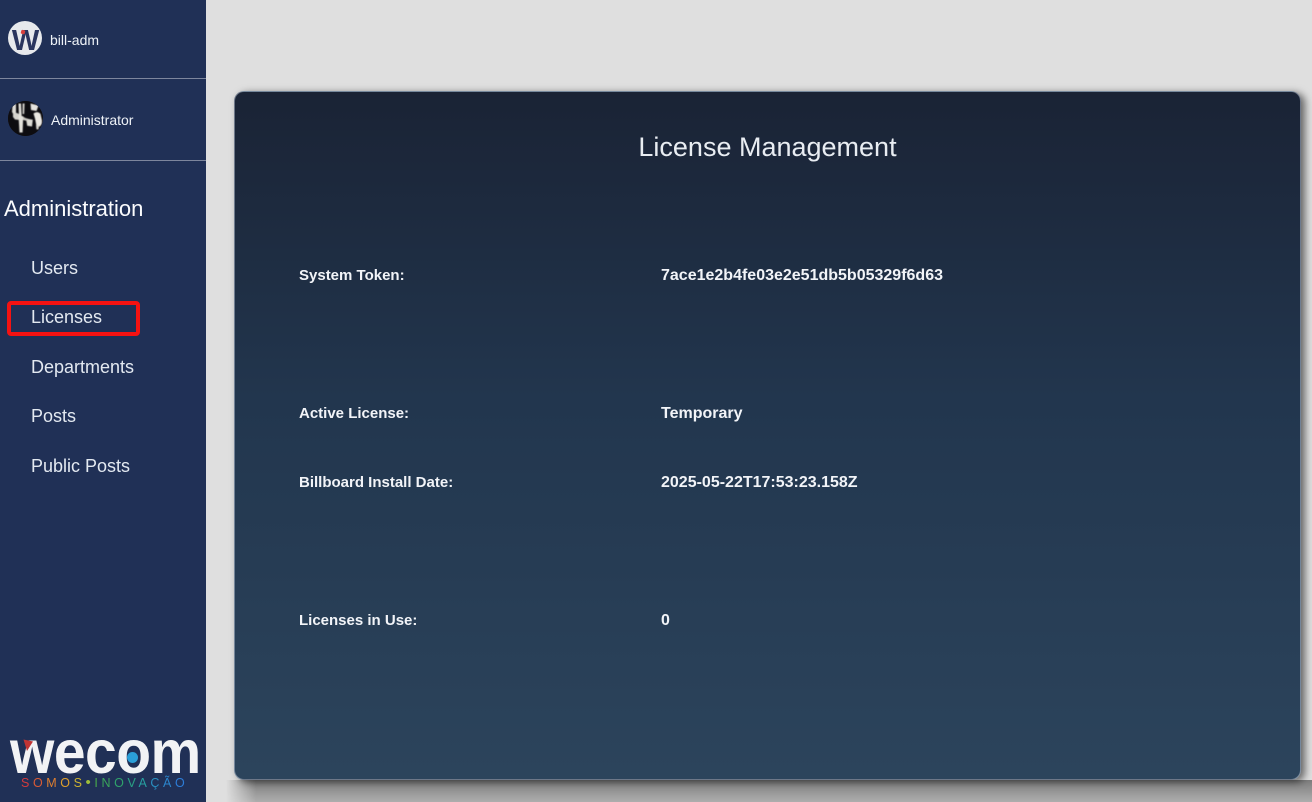 The image size is (1312, 802). Describe the element at coordinates (105, 747) in the screenshot. I see `svg-text: wecom` at that location.